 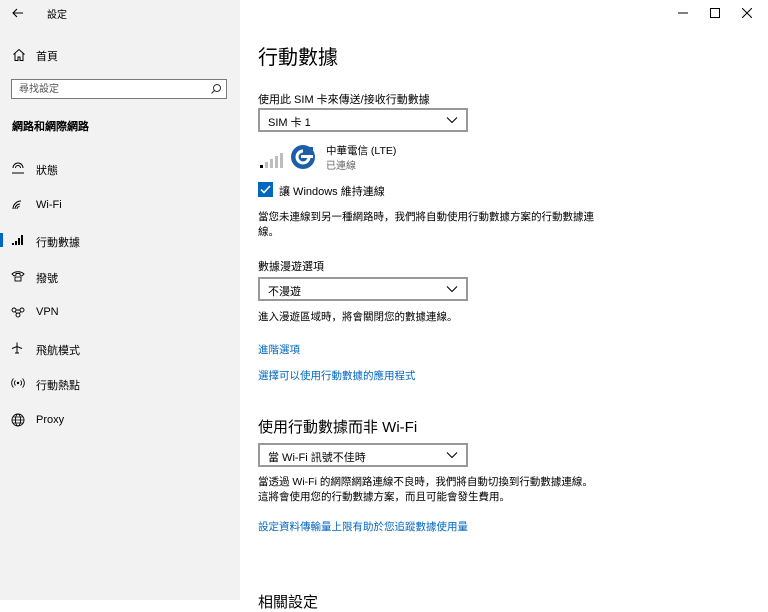 What do you see at coordinates (109, 89) in the screenshot?
I see `search-input` at bounding box center [109, 89].